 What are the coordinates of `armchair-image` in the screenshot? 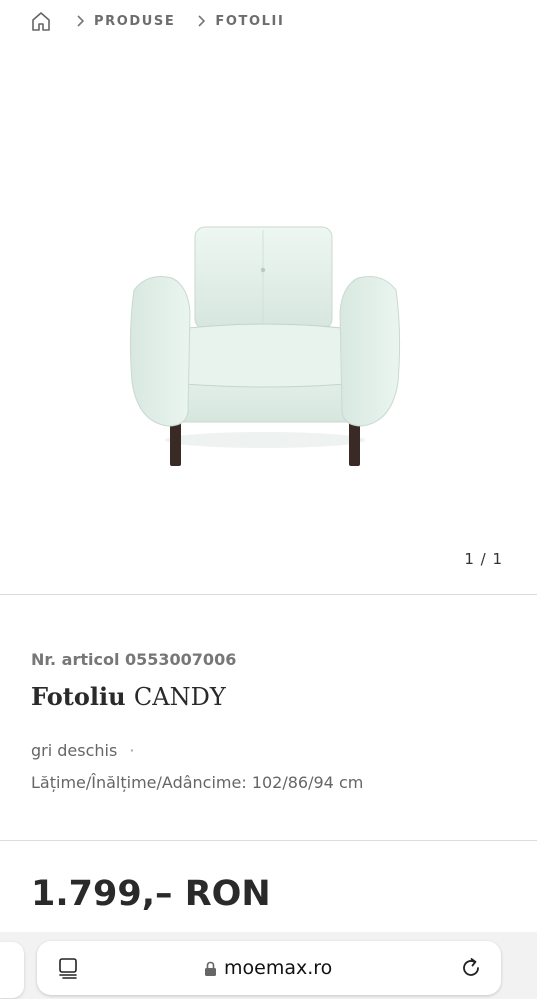 It's located at (265, 347).